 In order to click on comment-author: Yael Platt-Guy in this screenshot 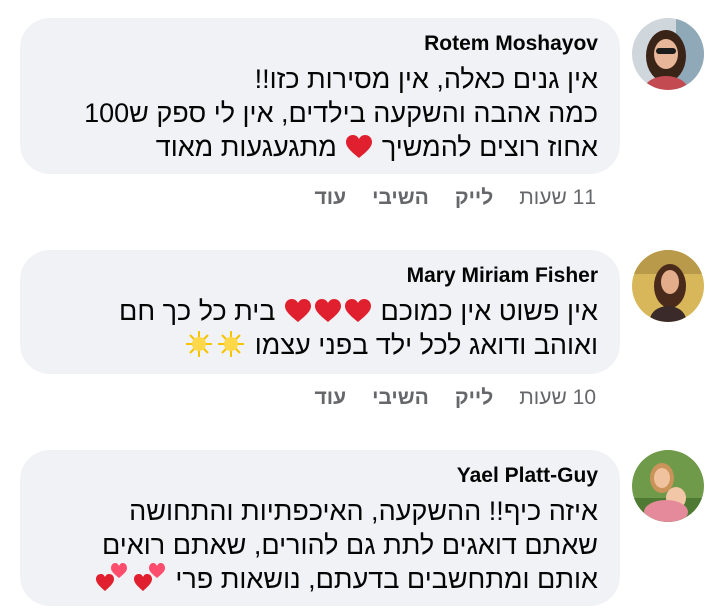, I will do `click(320, 476)`.